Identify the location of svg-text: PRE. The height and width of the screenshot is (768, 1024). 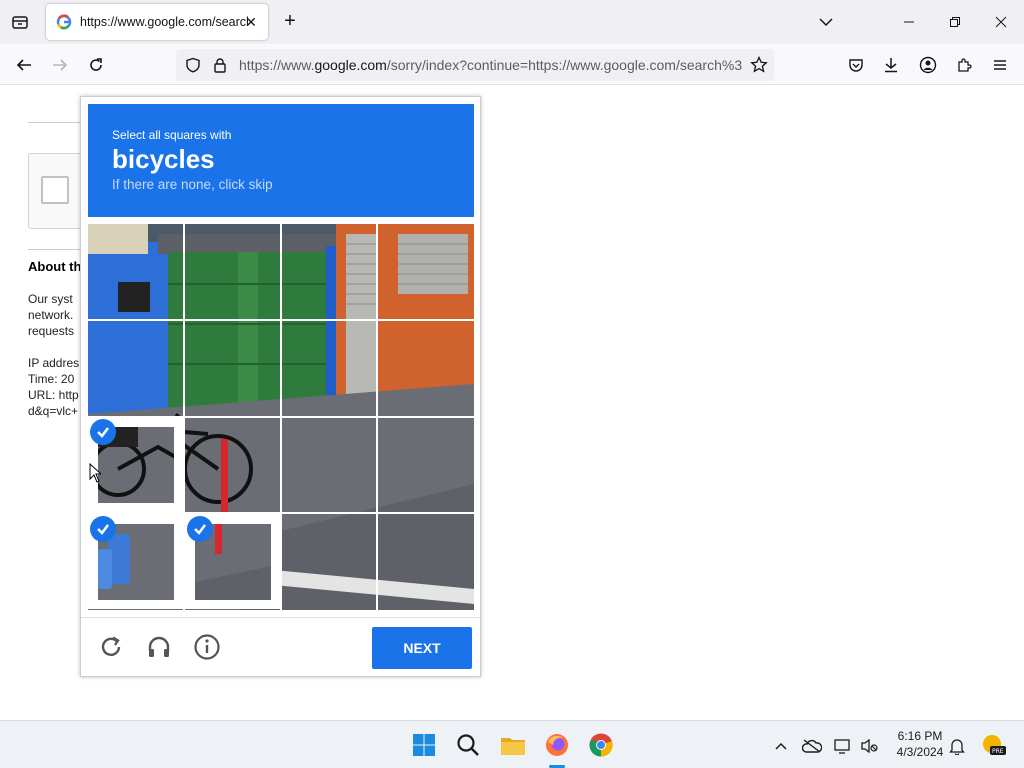
(998, 751).